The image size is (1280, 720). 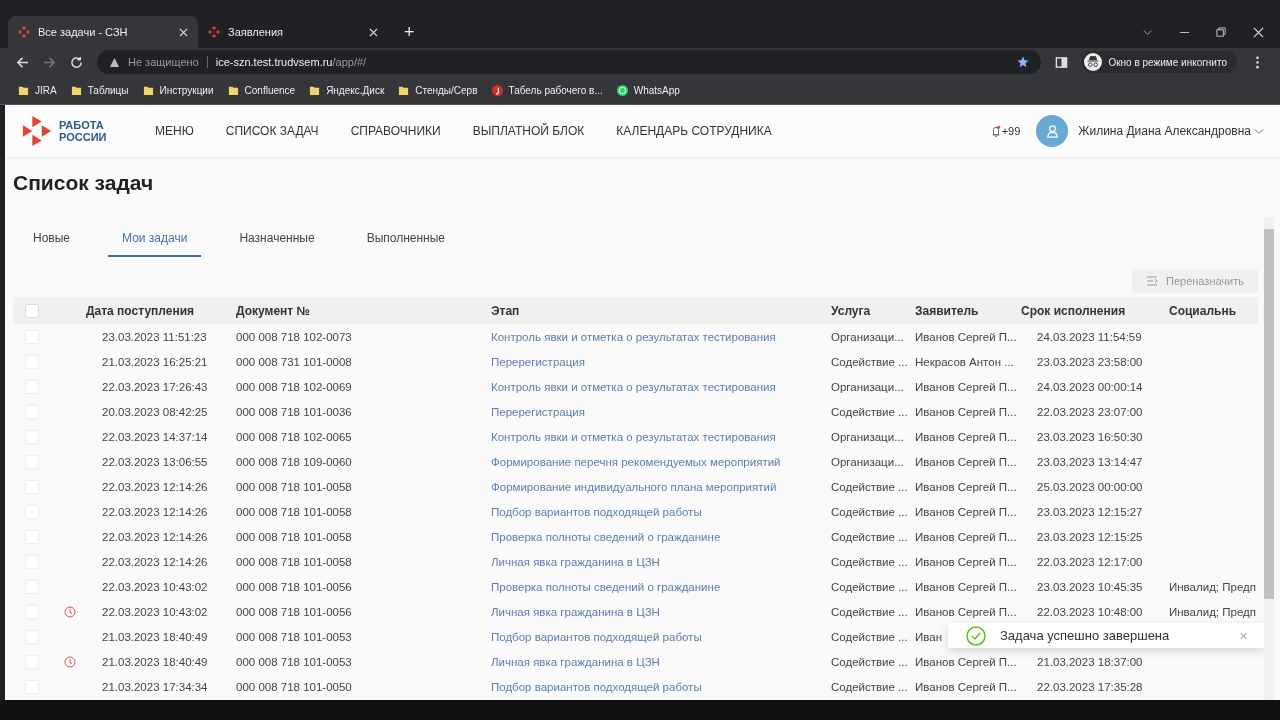 I want to click on column-header: Заявитель, so click(x=968, y=310).